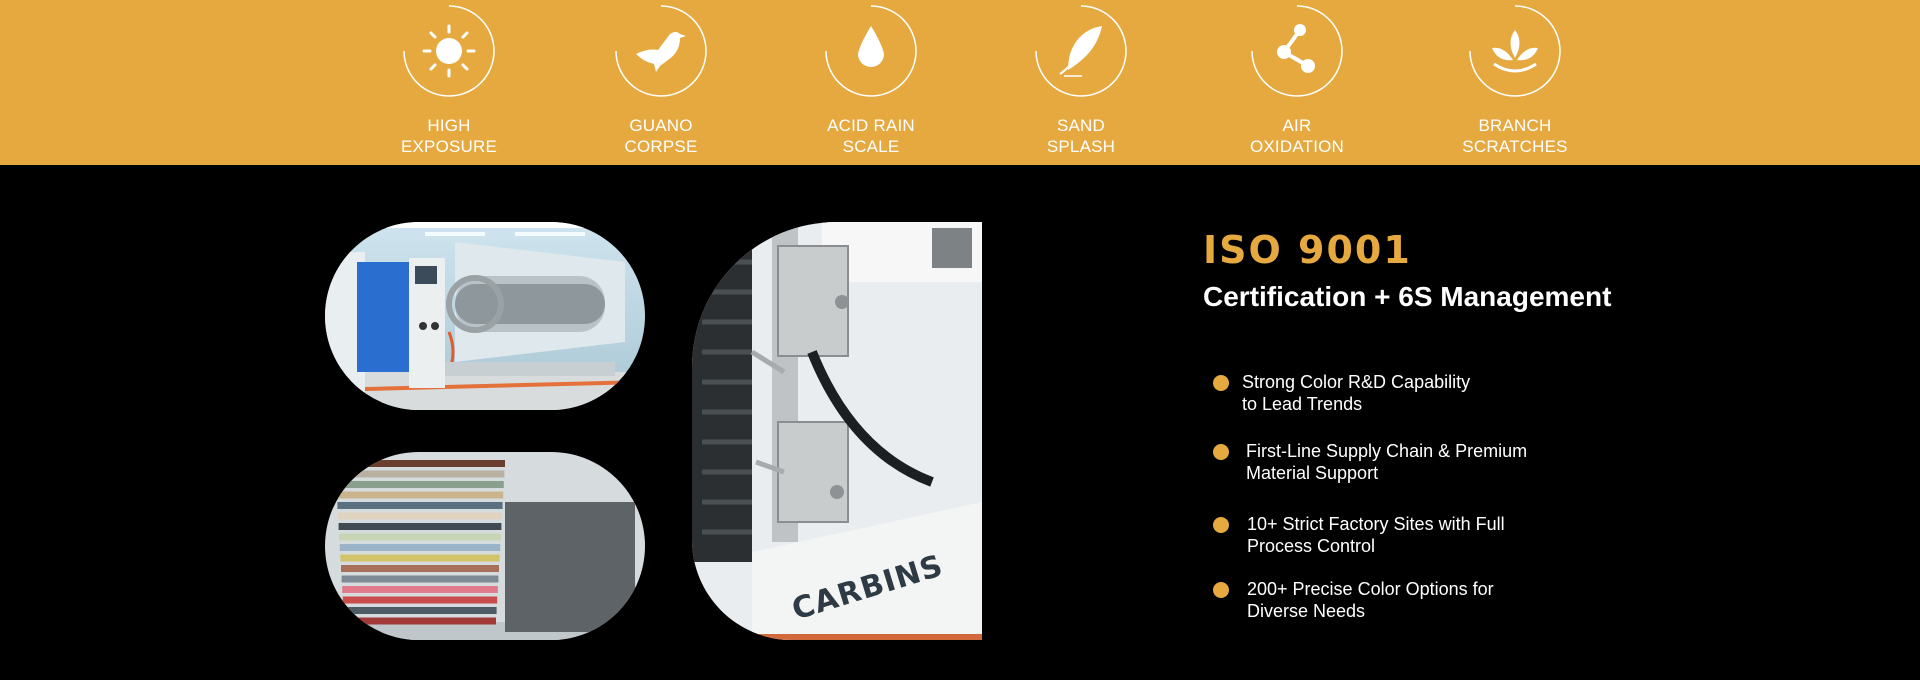  What do you see at coordinates (485, 316) in the screenshot?
I see `factory-machine-photo` at bounding box center [485, 316].